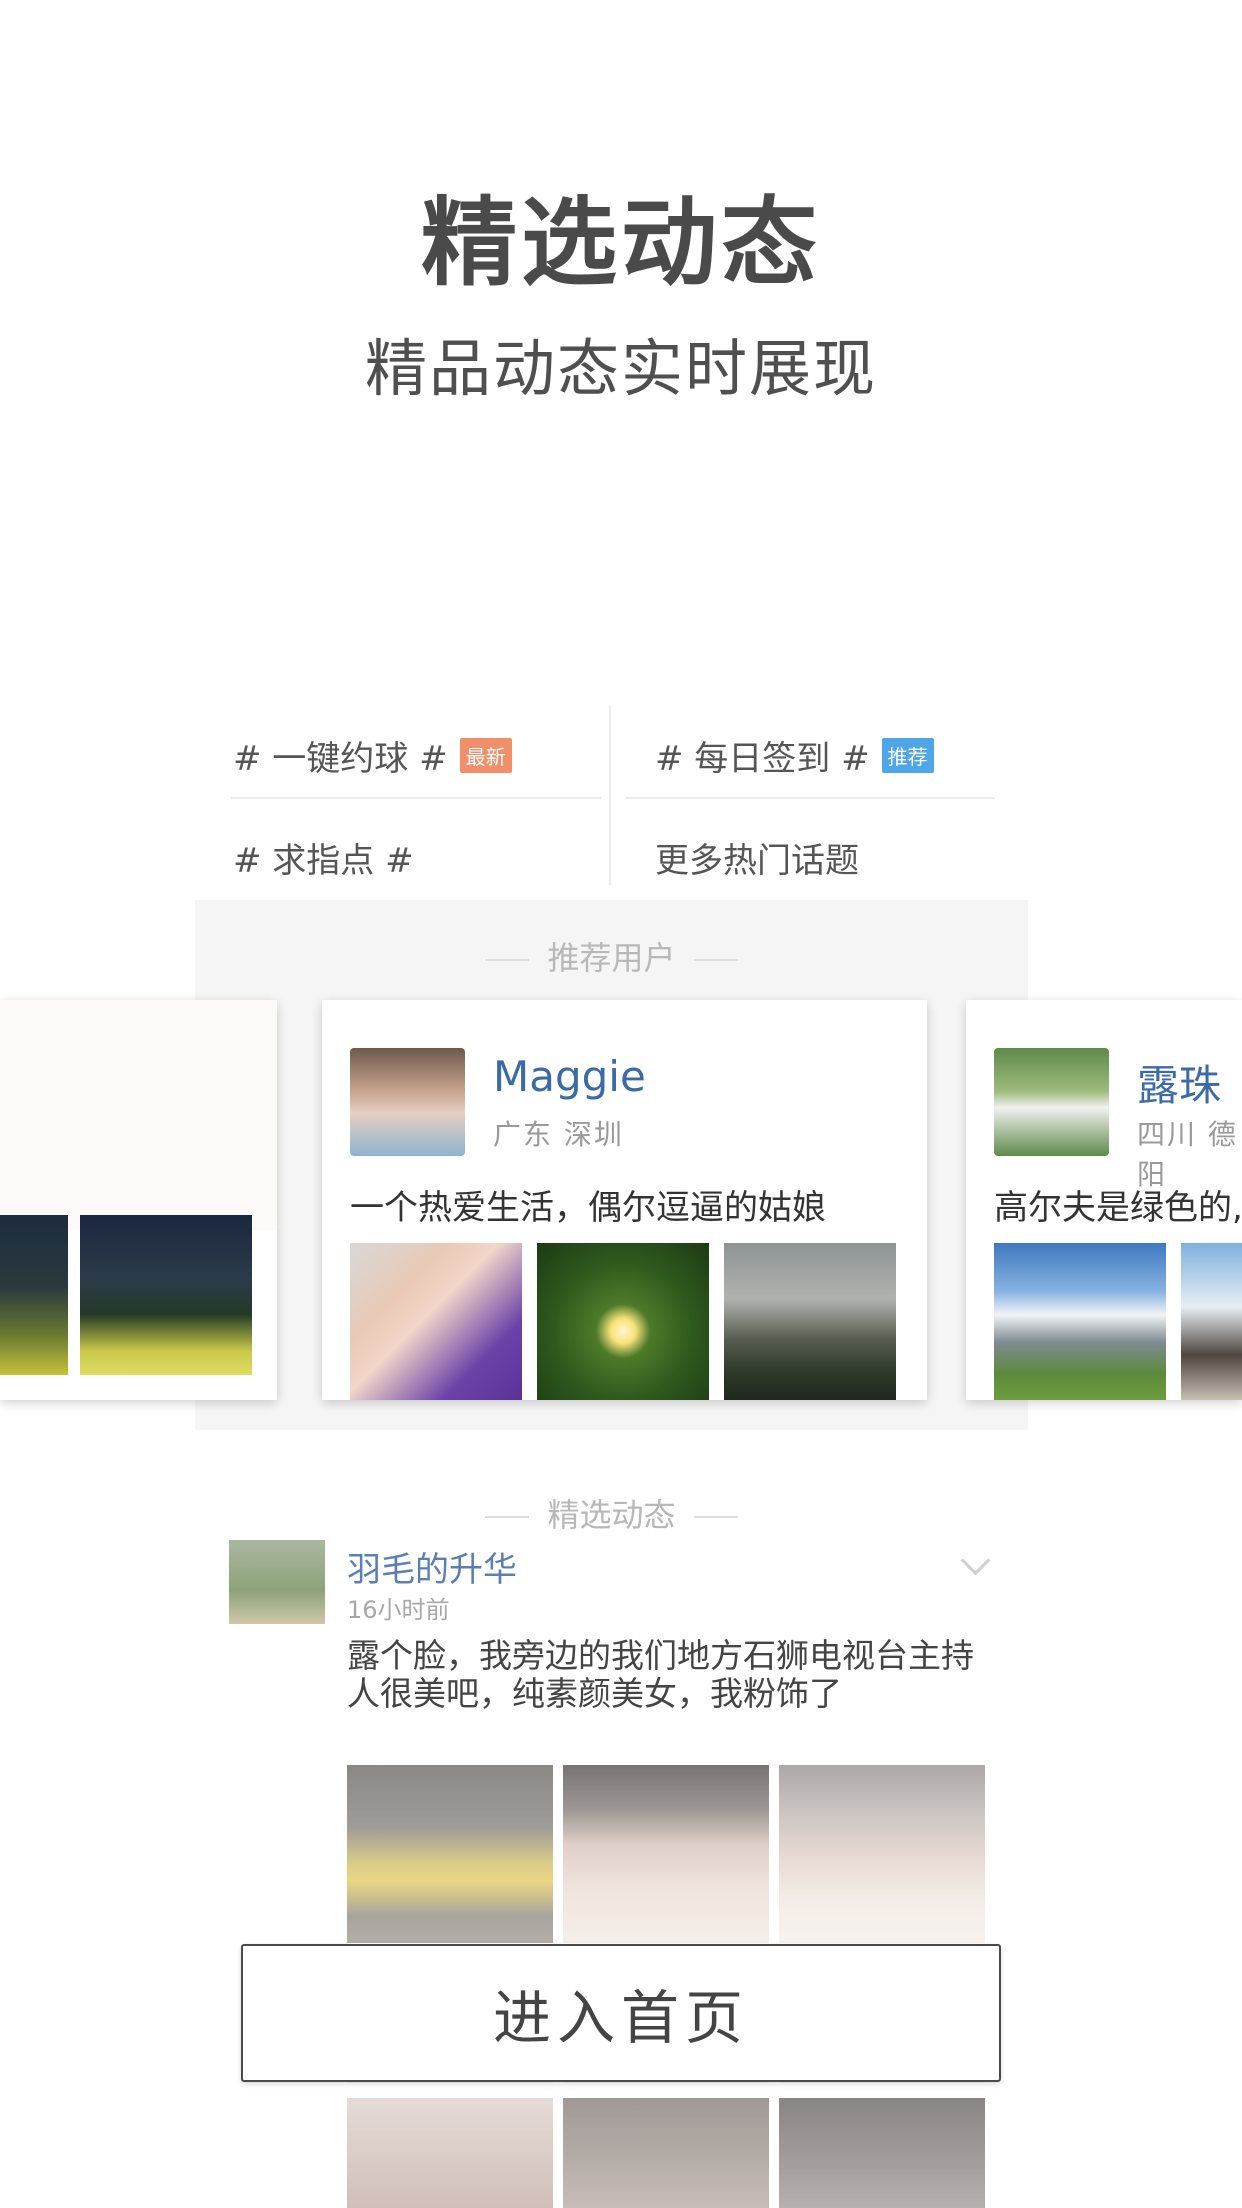 This screenshot has height=2208, width=1242. Describe the element at coordinates (762, 758) in the screenshot. I see `topic-label: # 每日签到 #` at that location.